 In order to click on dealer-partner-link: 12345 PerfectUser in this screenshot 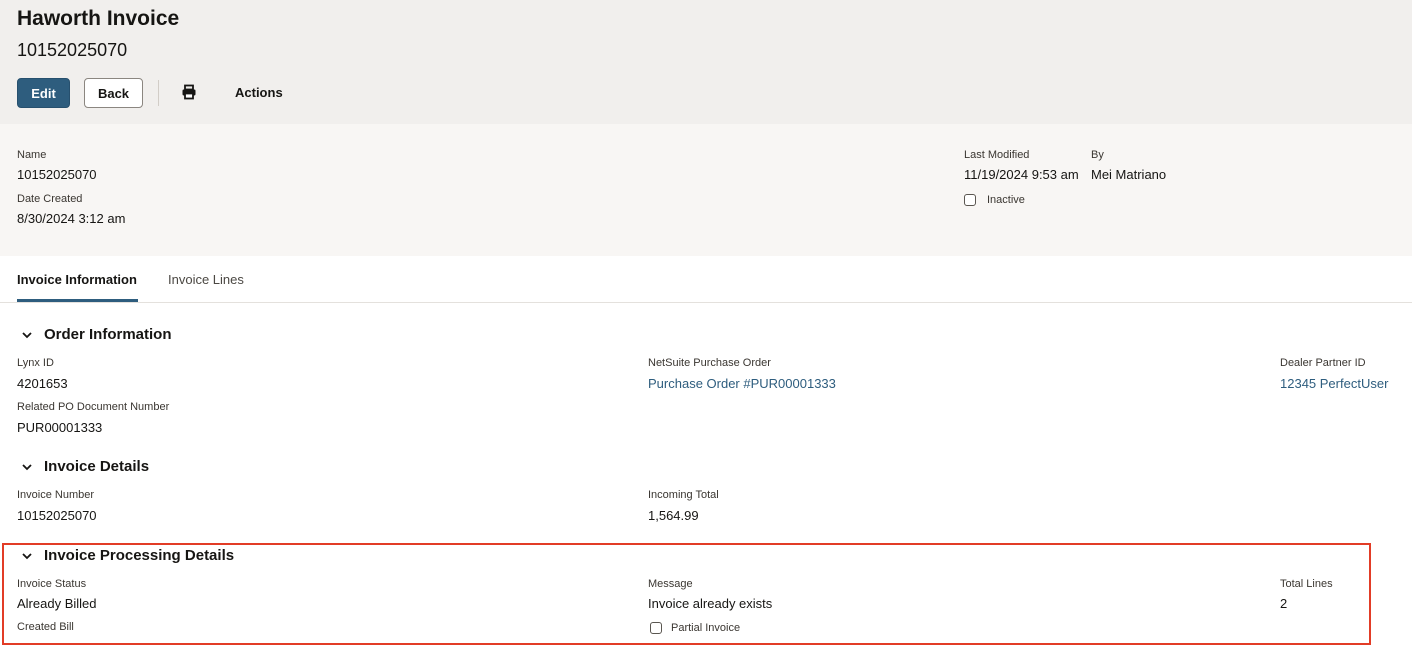, I will do `click(1334, 383)`.